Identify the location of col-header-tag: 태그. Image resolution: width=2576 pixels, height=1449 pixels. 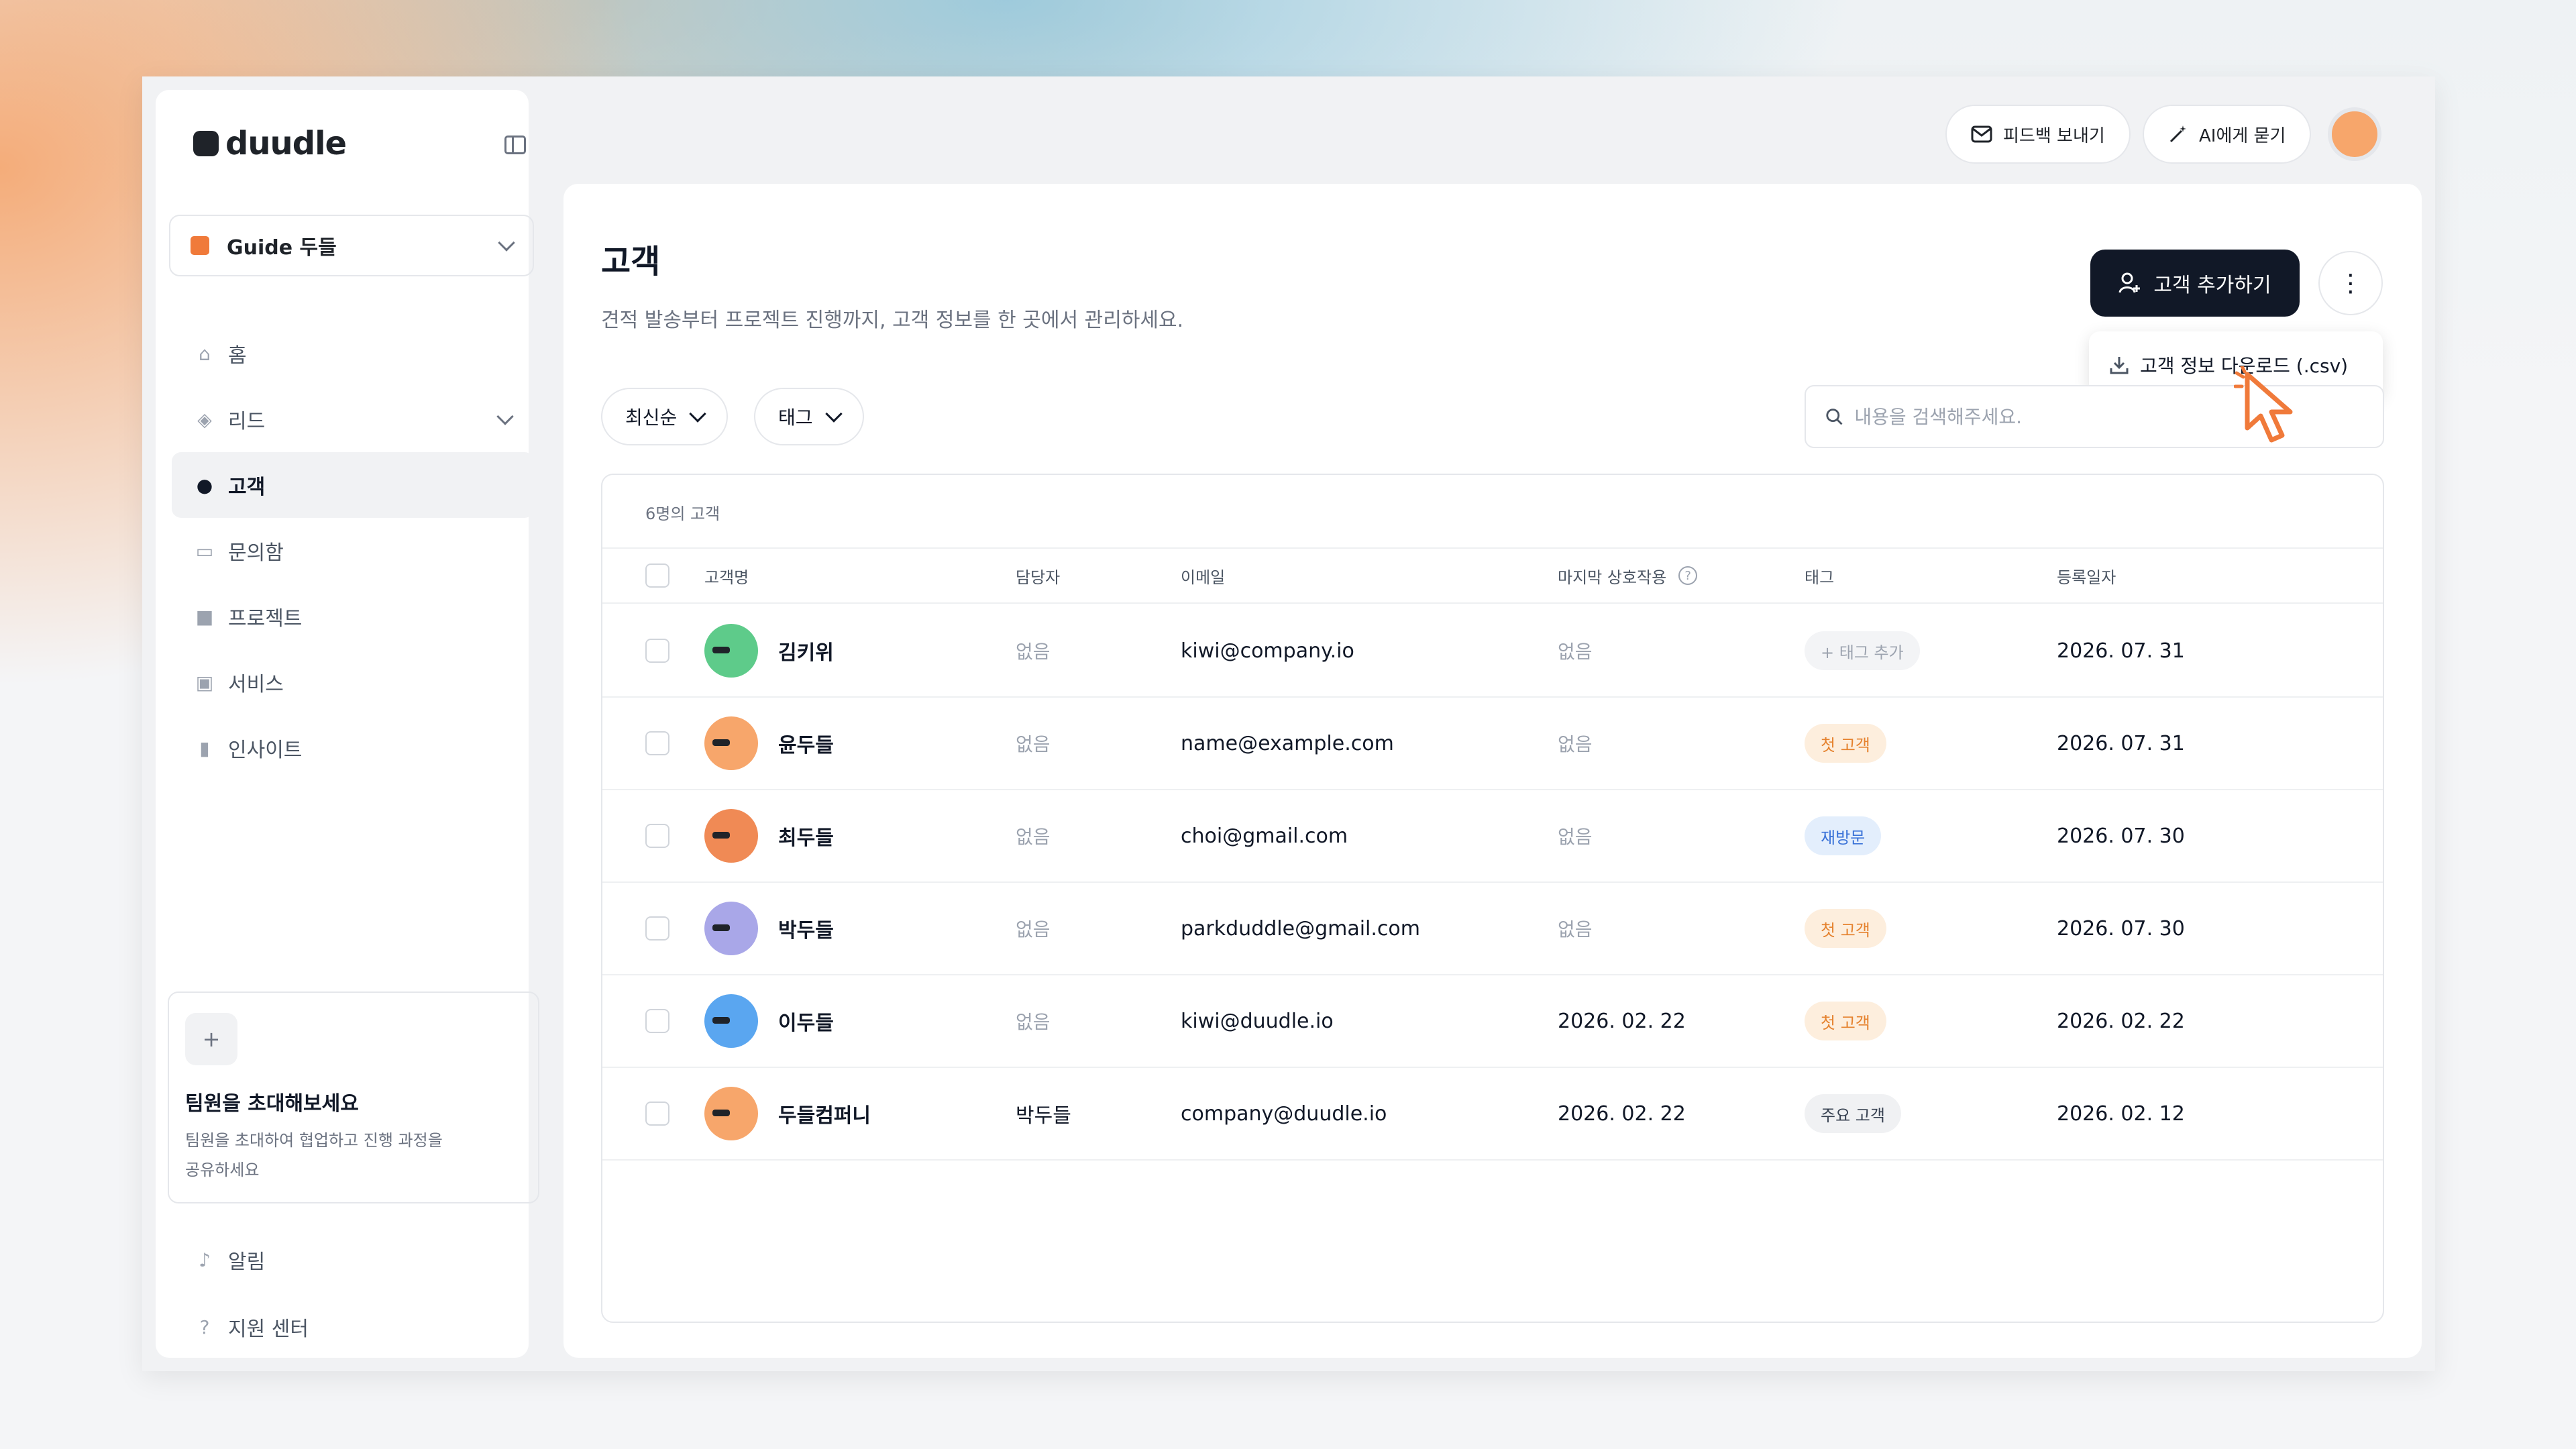
(1819, 575).